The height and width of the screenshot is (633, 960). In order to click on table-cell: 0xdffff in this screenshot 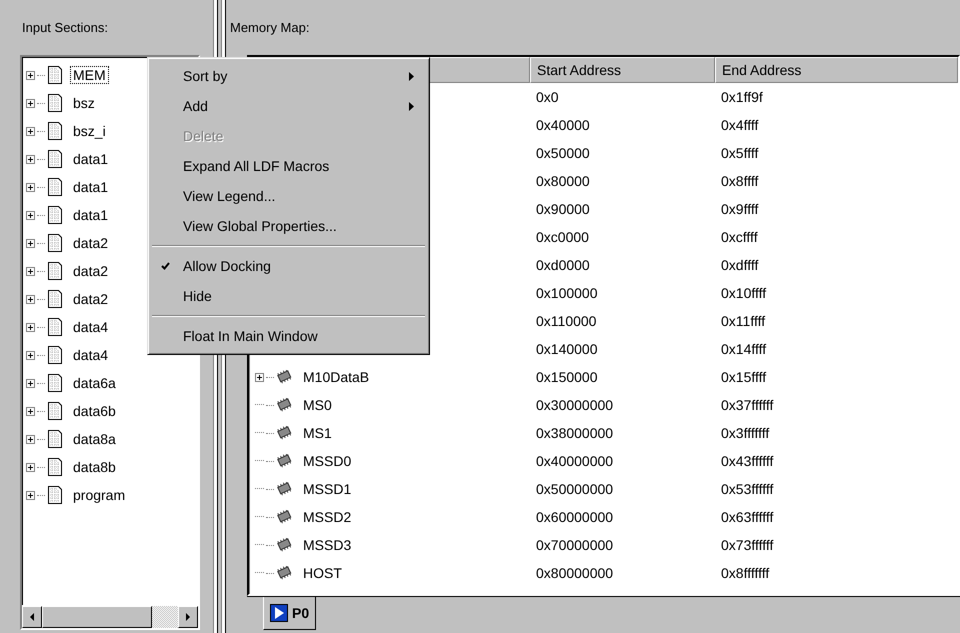, I will do `click(739, 265)`.